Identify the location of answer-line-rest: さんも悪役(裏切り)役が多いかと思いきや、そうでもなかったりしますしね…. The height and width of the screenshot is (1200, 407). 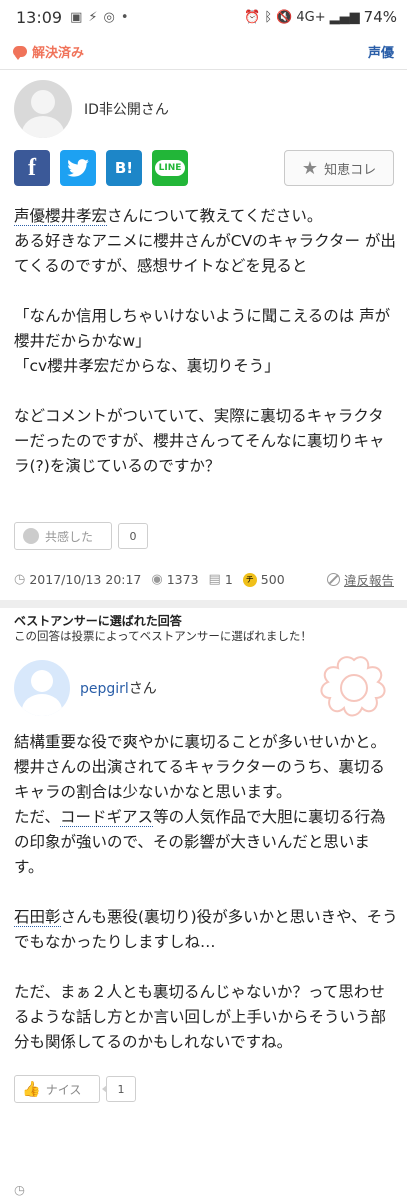
(206, 929).